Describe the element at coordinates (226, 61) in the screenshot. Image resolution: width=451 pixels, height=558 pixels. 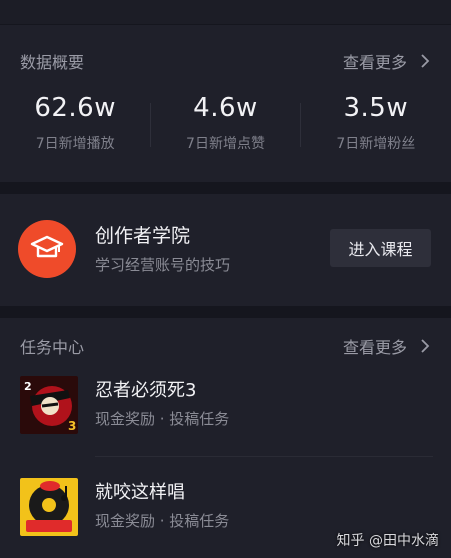
I see `data-overview-header: 数据概要 查看更多` at that location.